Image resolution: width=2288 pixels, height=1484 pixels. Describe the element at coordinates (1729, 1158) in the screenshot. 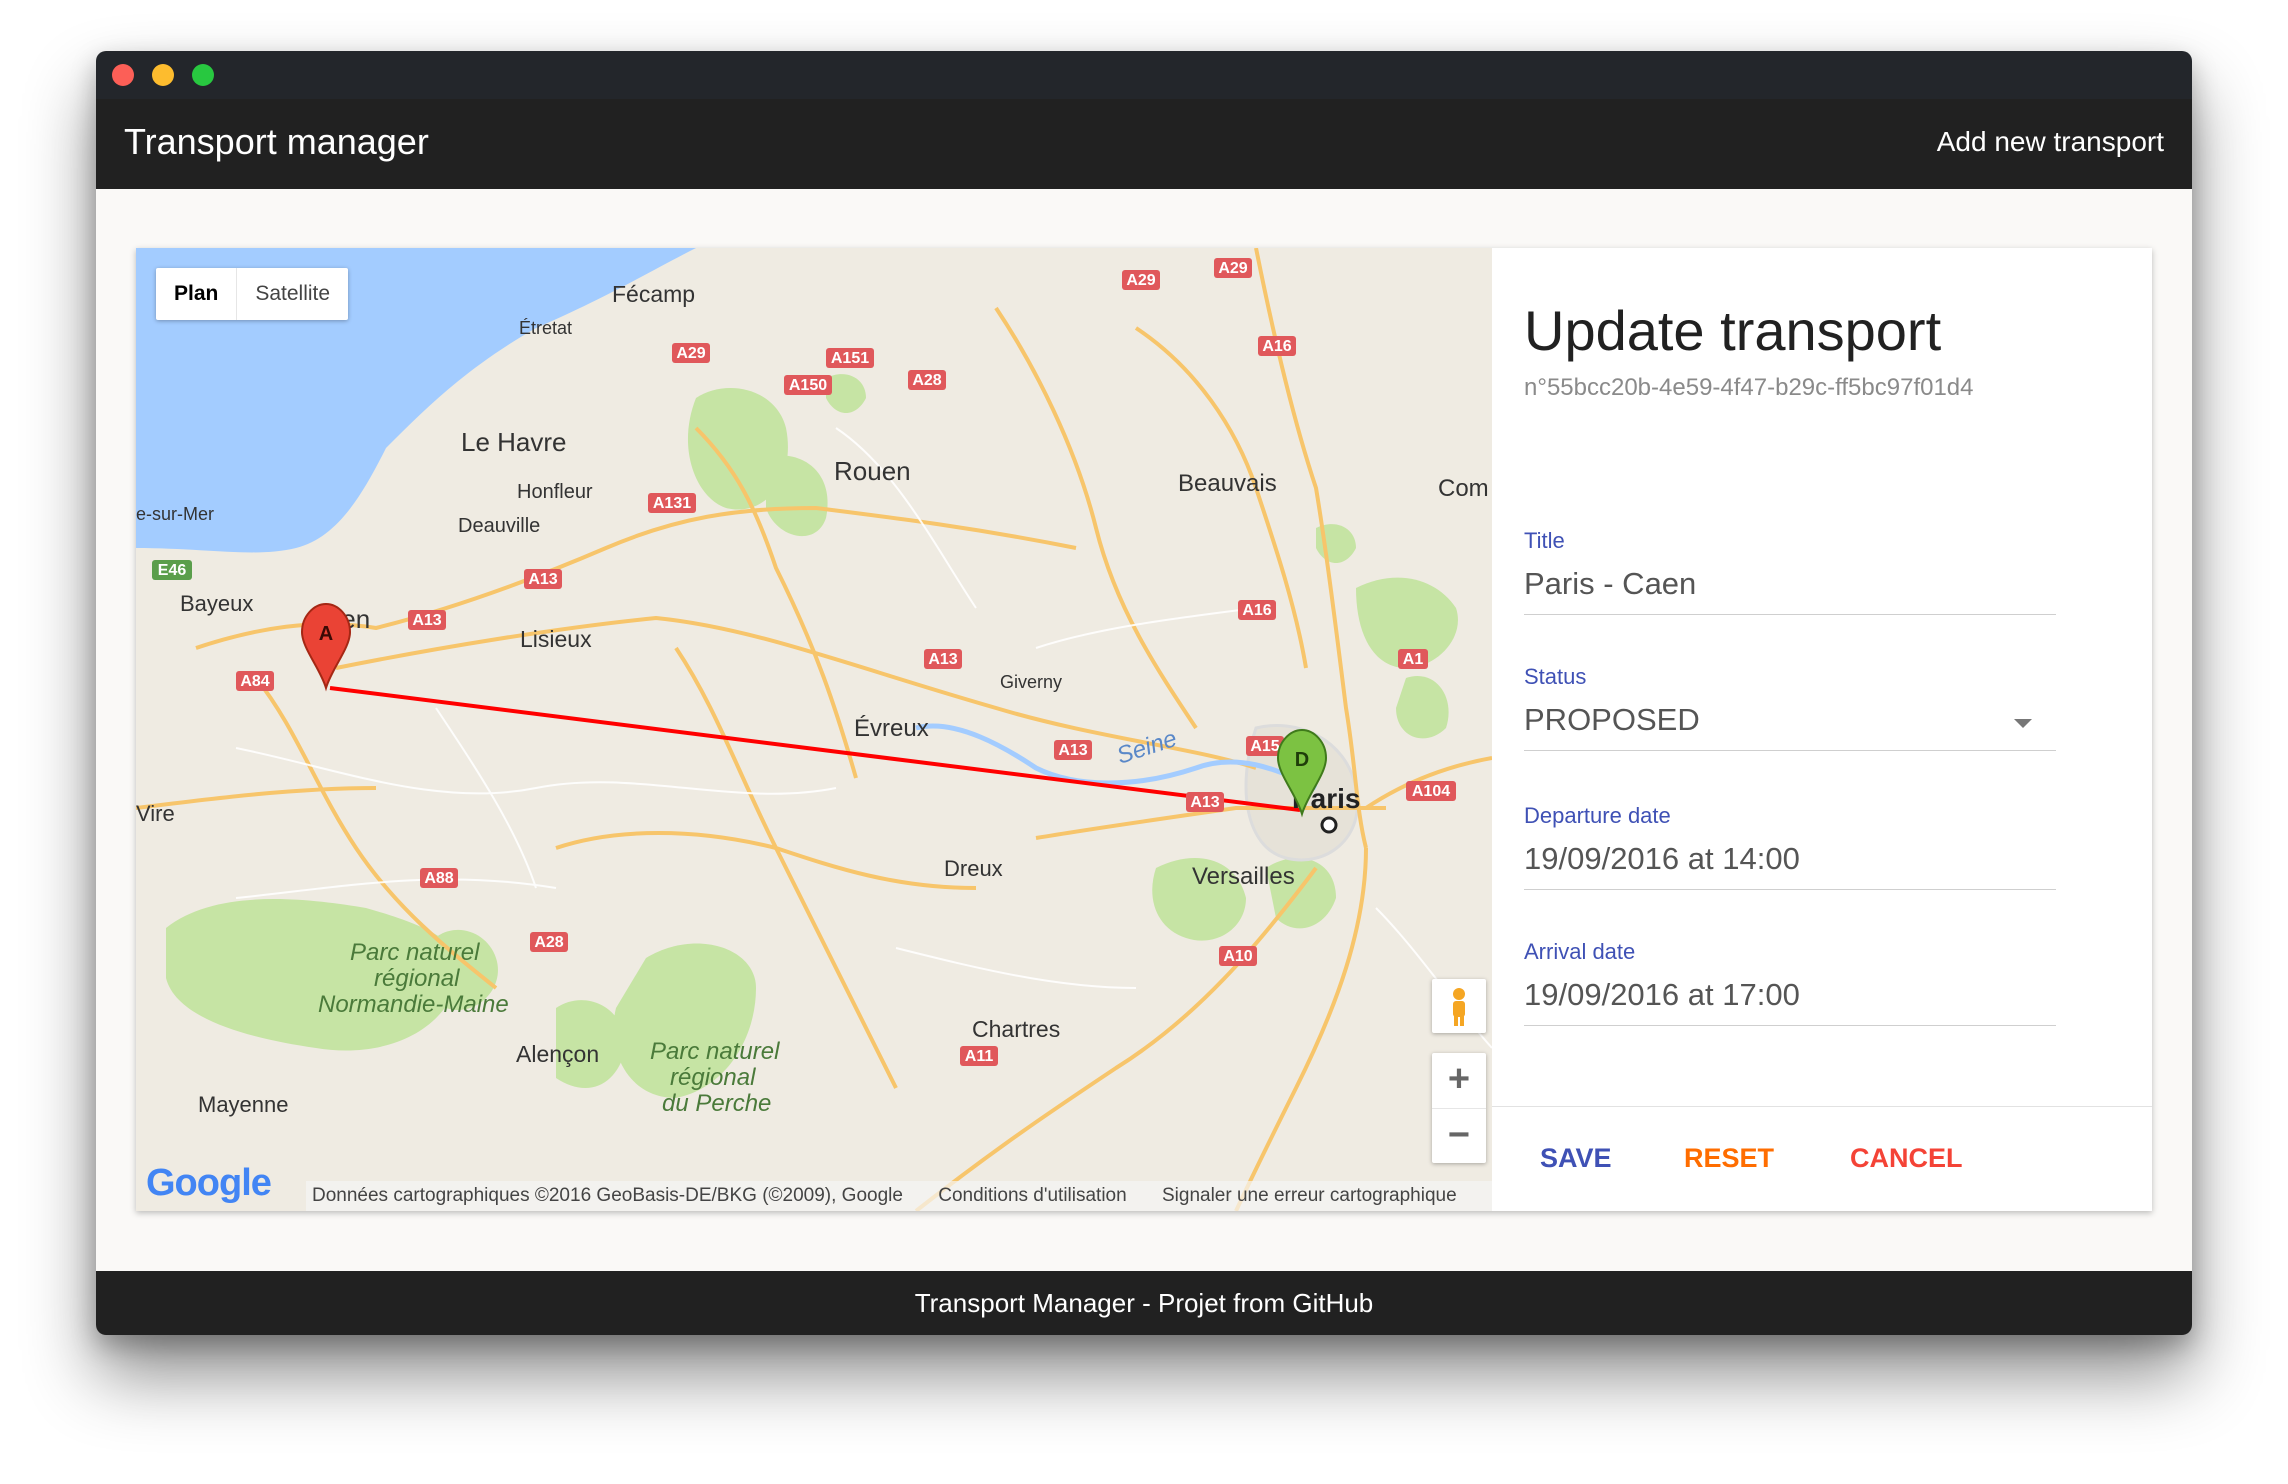

I see `reset-button: RESET` at that location.